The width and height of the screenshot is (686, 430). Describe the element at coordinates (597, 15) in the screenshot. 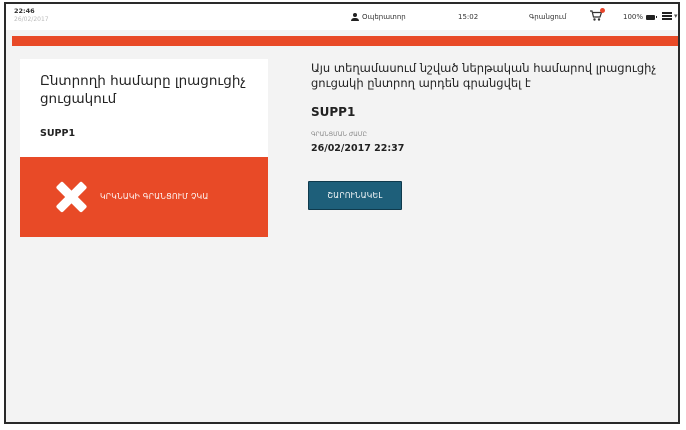

I see `cart-icon` at that location.